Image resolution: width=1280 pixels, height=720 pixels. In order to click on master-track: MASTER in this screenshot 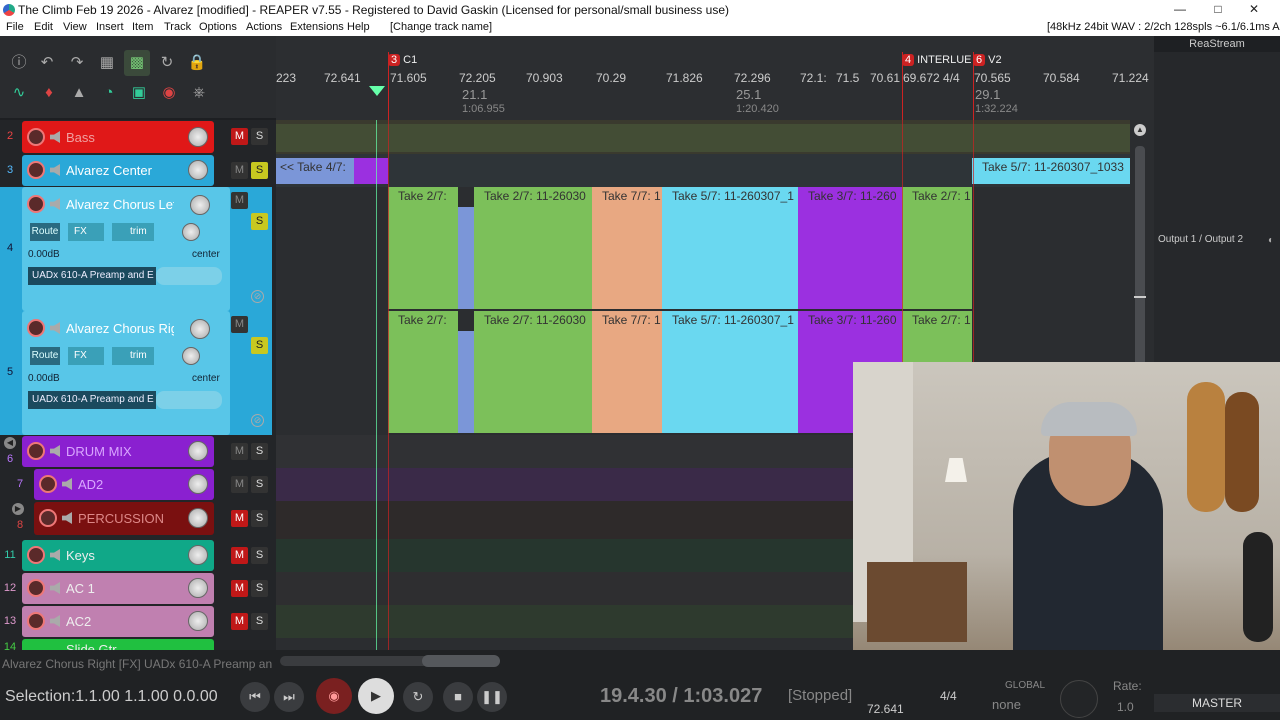, I will do `click(1217, 703)`.